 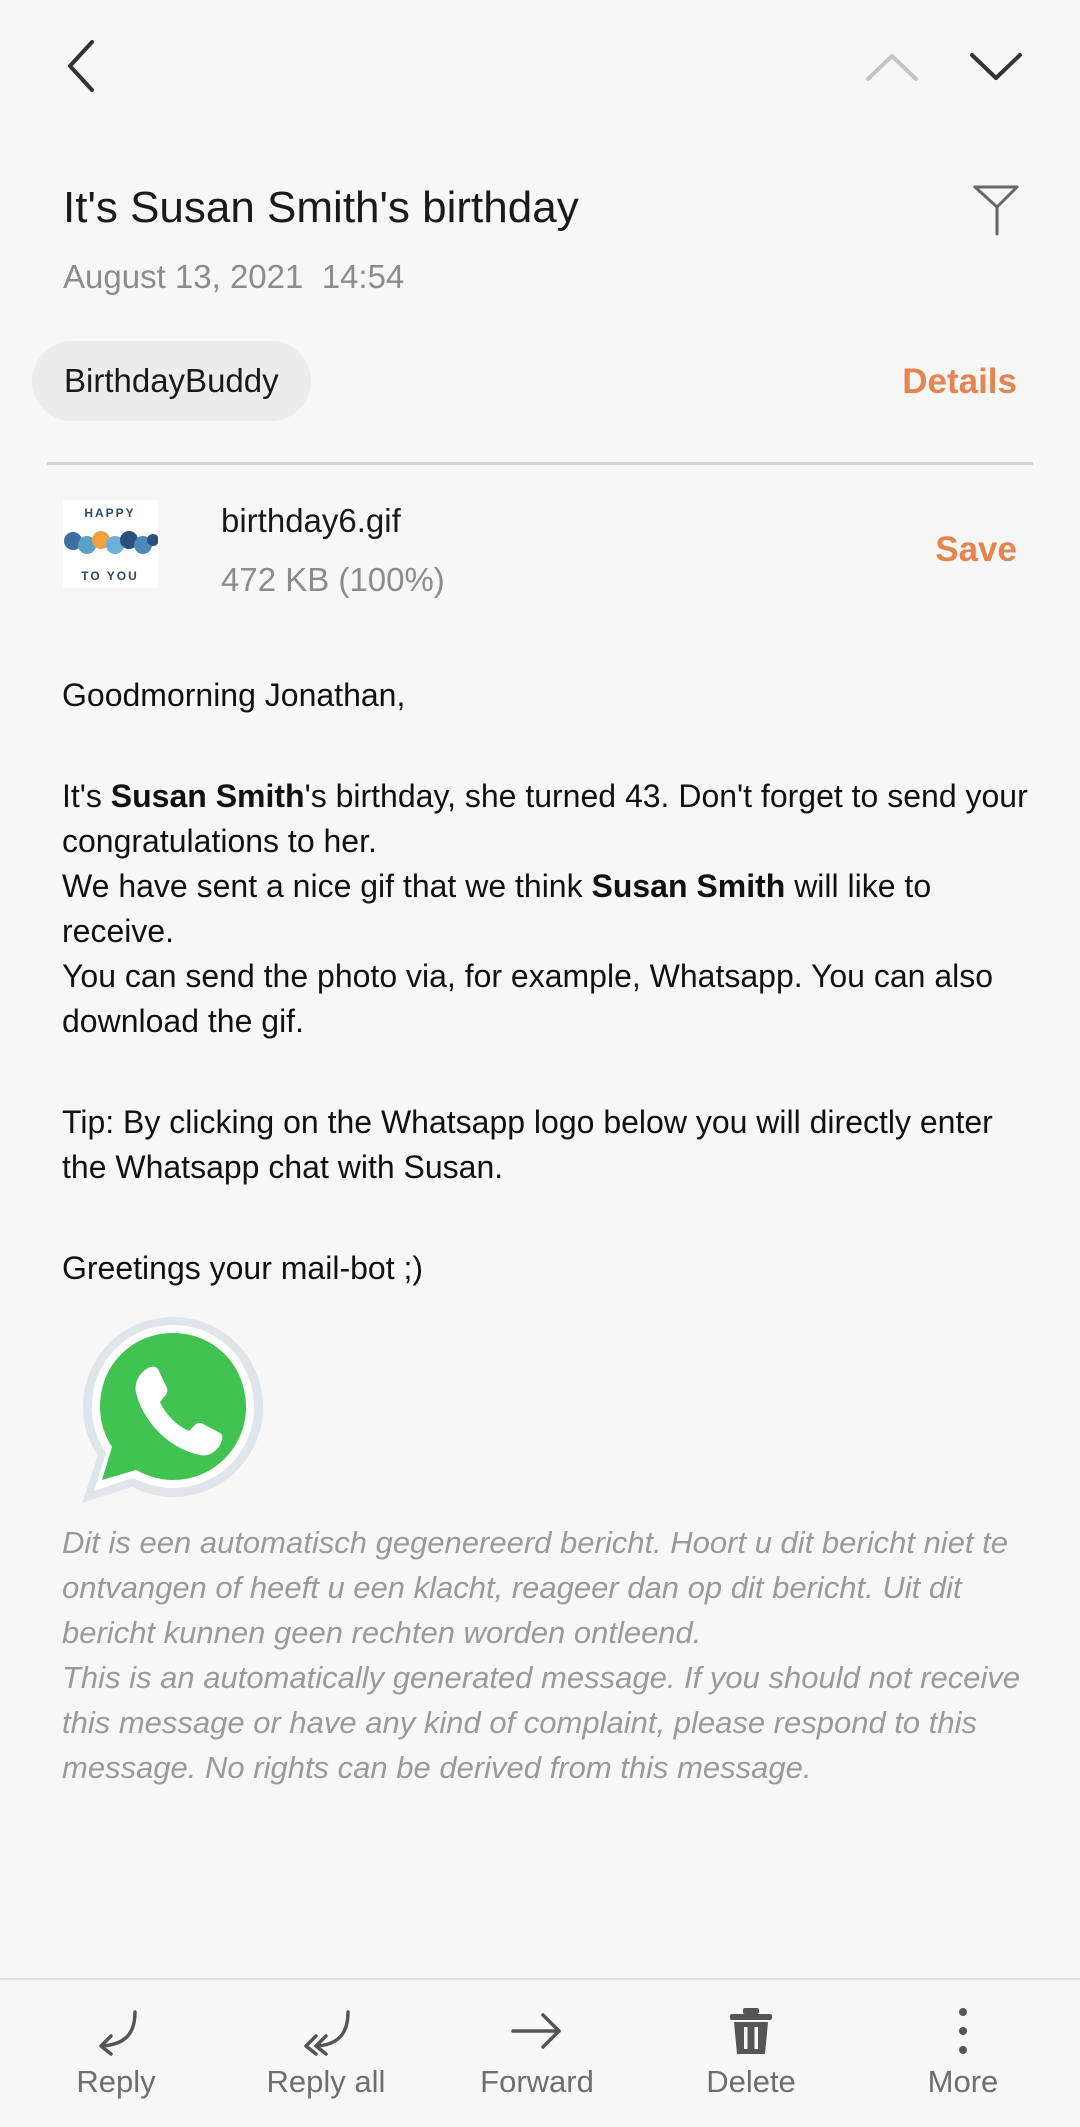 I want to click on reply-all-button: Reply all, so click(x=326, y=2053).